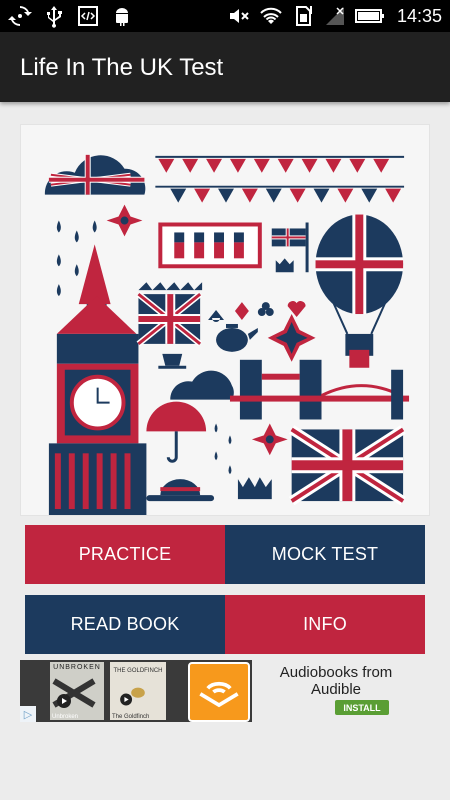 The width and height of the screenshot is (450, 800). Describe the element at coordinates (28, 714) in the screenshot. I see `adchoices-icon: ▷` at that location.